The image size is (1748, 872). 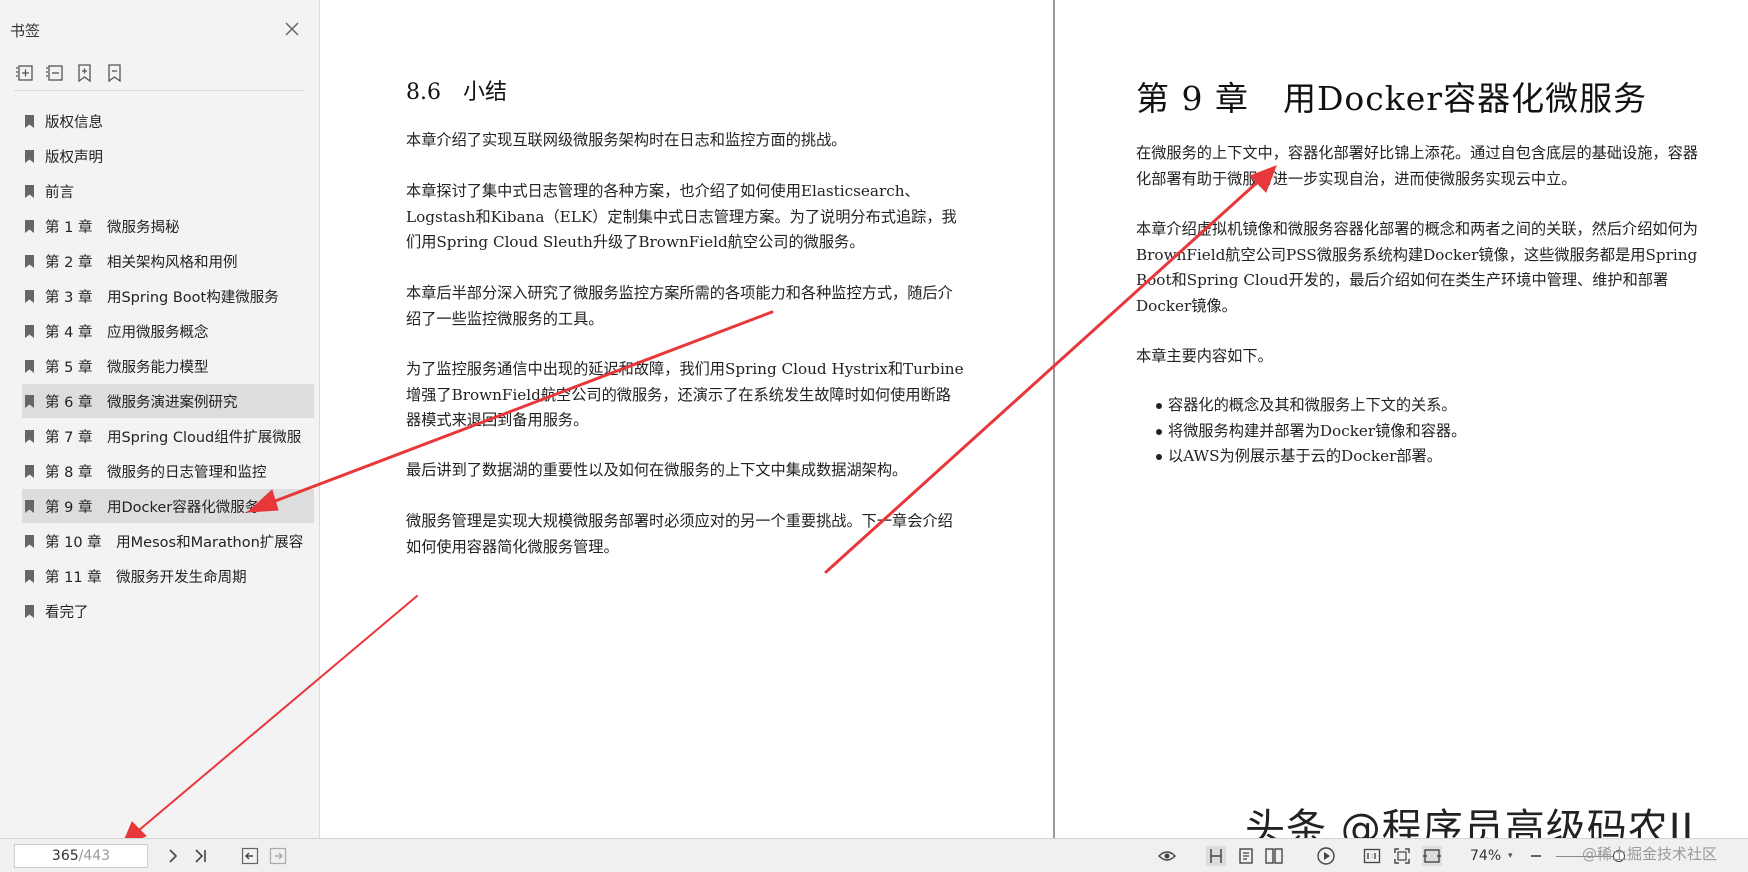 I want to click on bookmark-label: 第 2 章 相关架构风格和用例, so click(x=141, y=262).